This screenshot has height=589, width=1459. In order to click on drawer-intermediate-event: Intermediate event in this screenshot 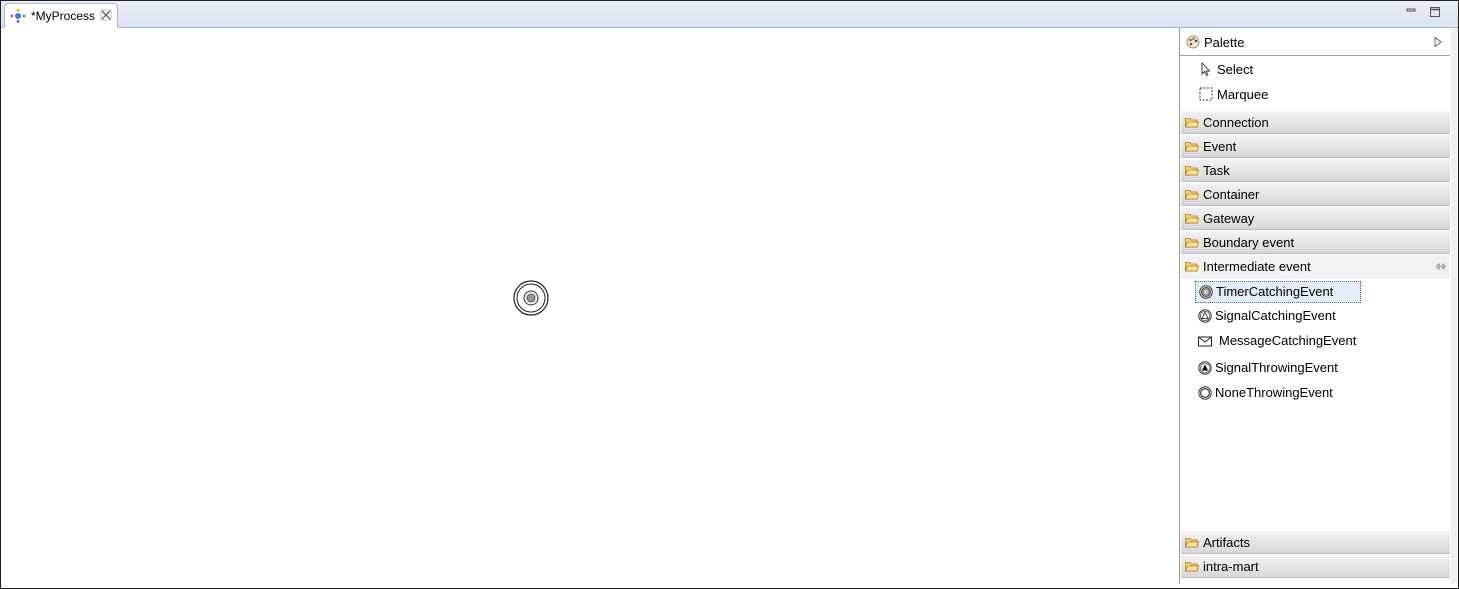, I will do `click(1315, 266)`.